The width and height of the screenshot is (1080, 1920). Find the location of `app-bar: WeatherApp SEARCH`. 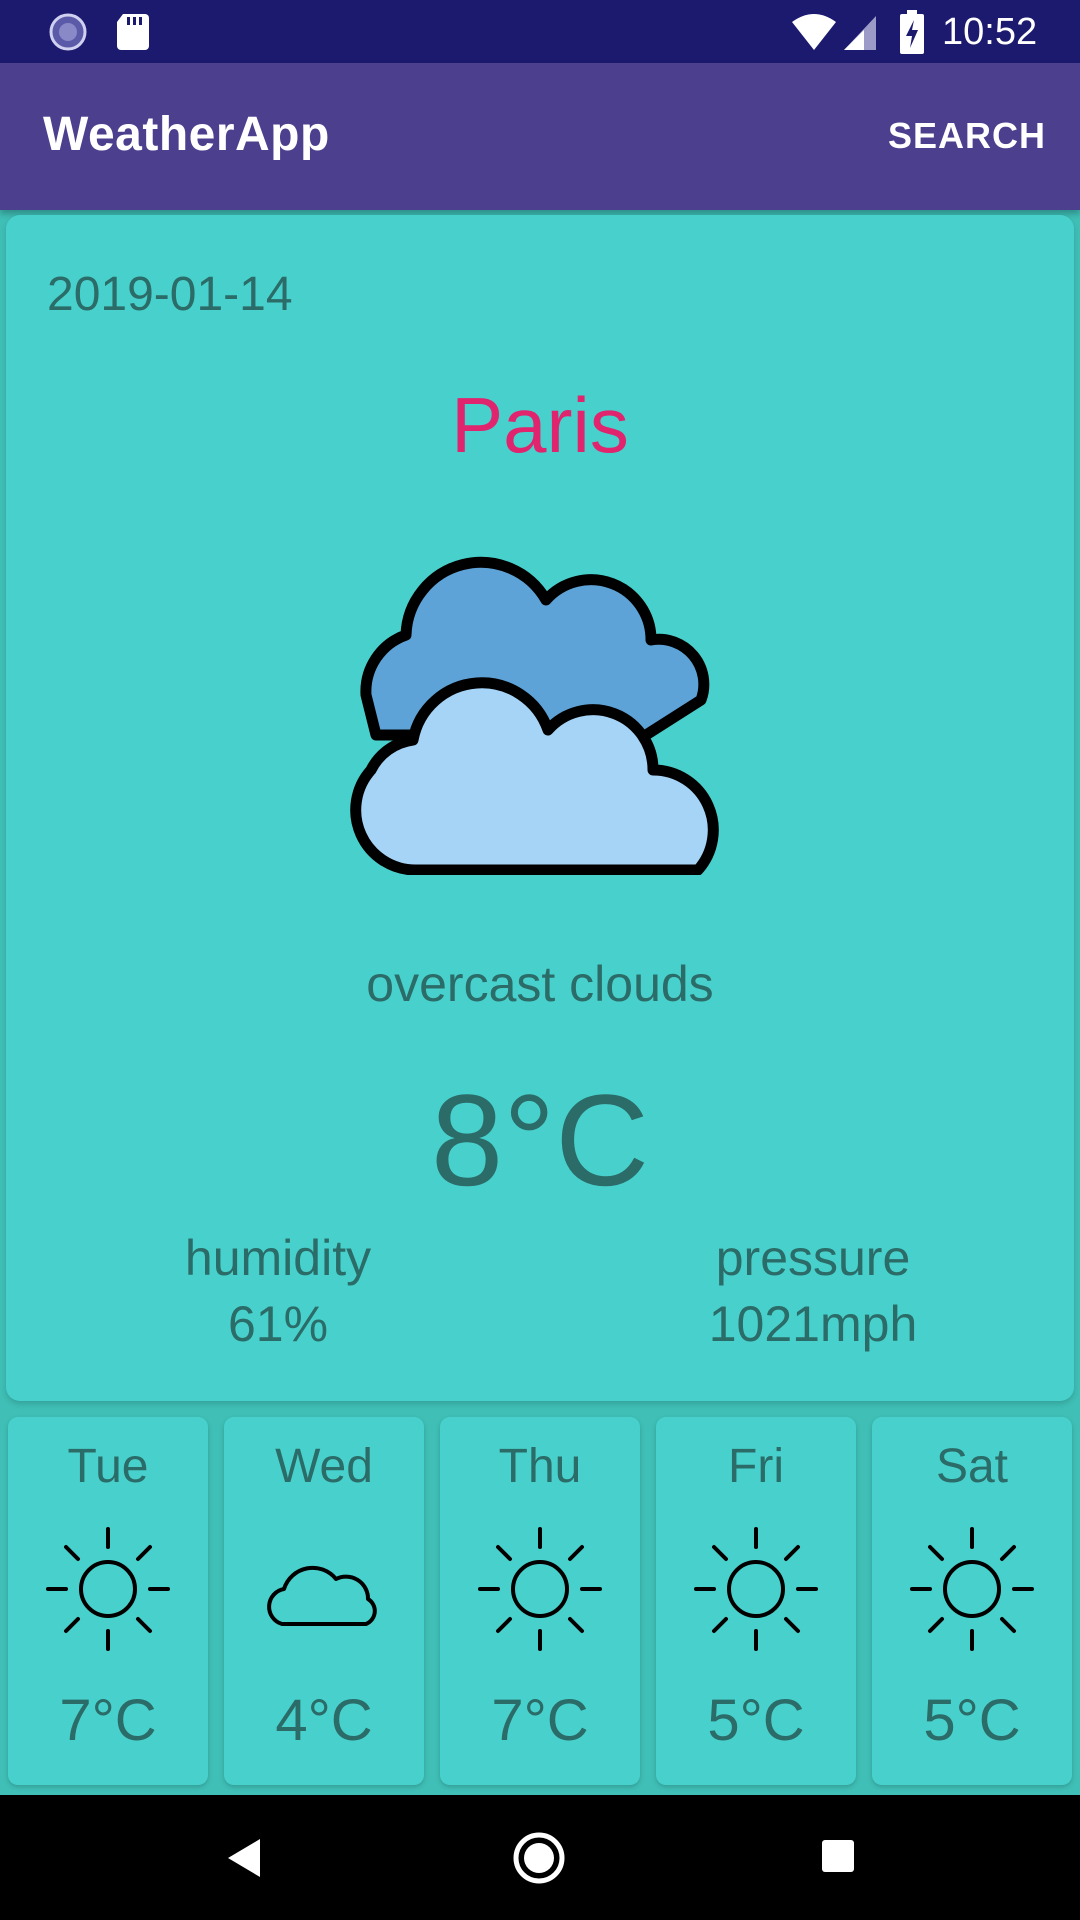

app-bar: WeatherApp SEARCH is located at coordinates (540, 136).